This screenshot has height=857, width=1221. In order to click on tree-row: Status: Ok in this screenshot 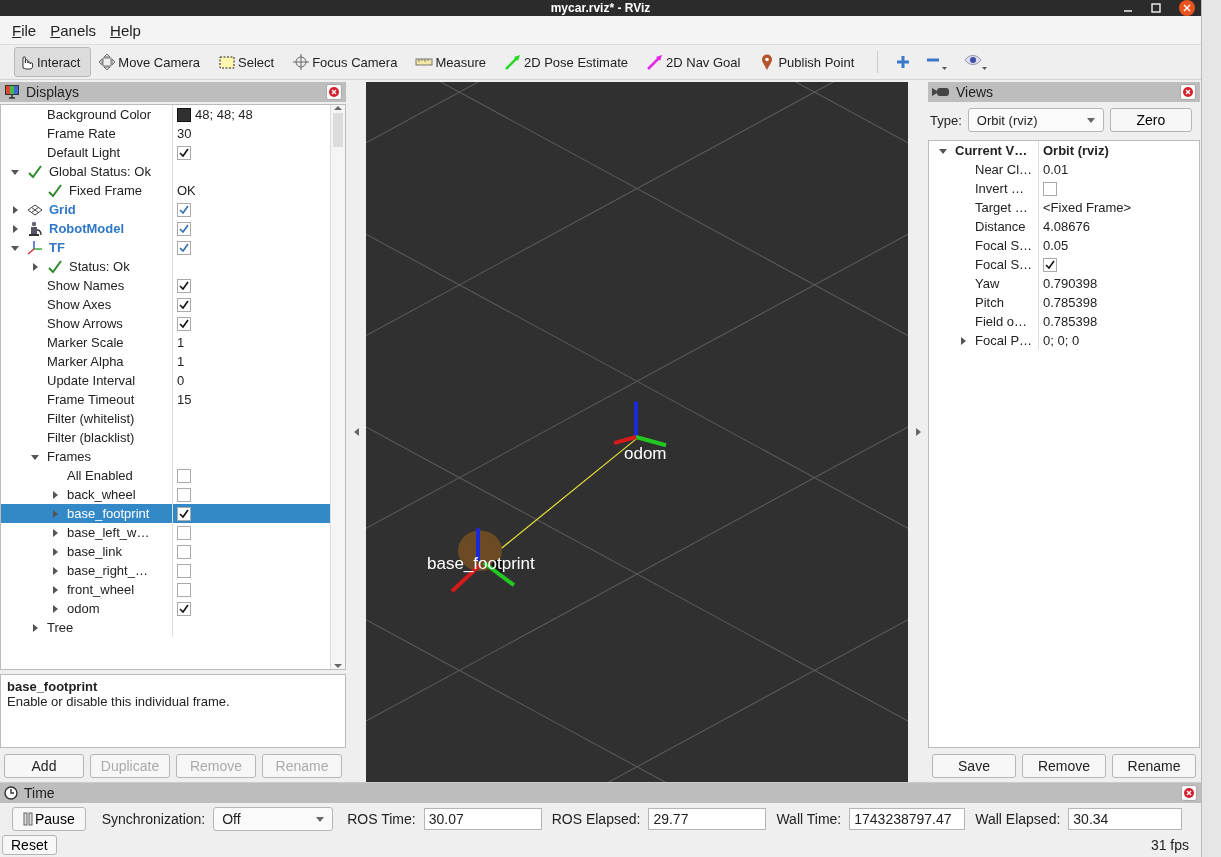, I will do `click(165, 266)`.